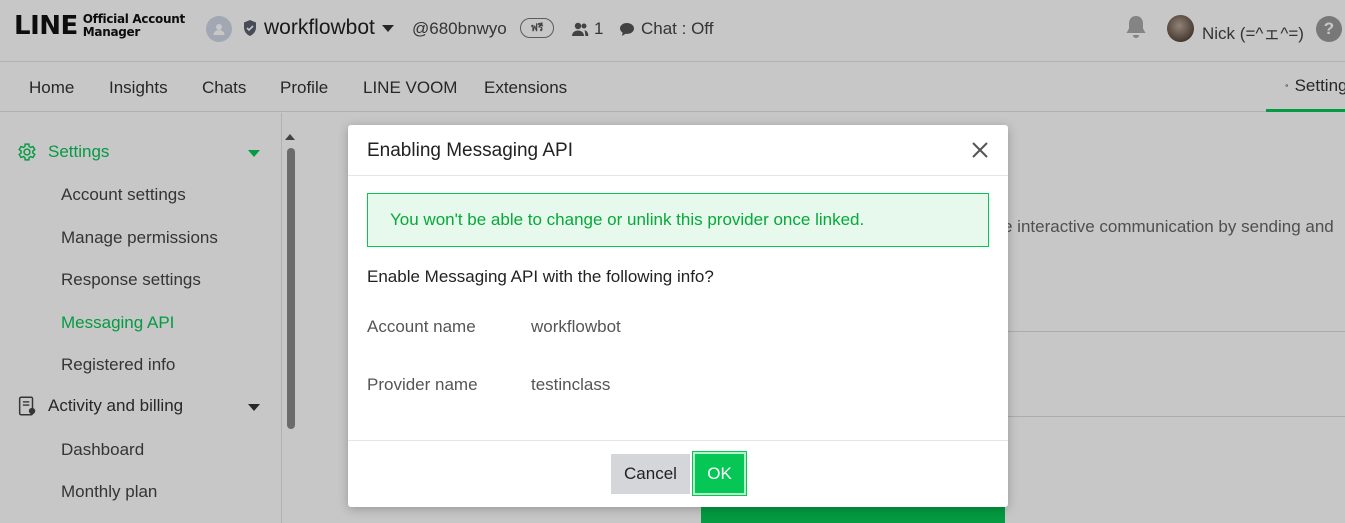 This screenshot has height=523, width=1345. I want to click on ok-button: OK, so click(719, 473).